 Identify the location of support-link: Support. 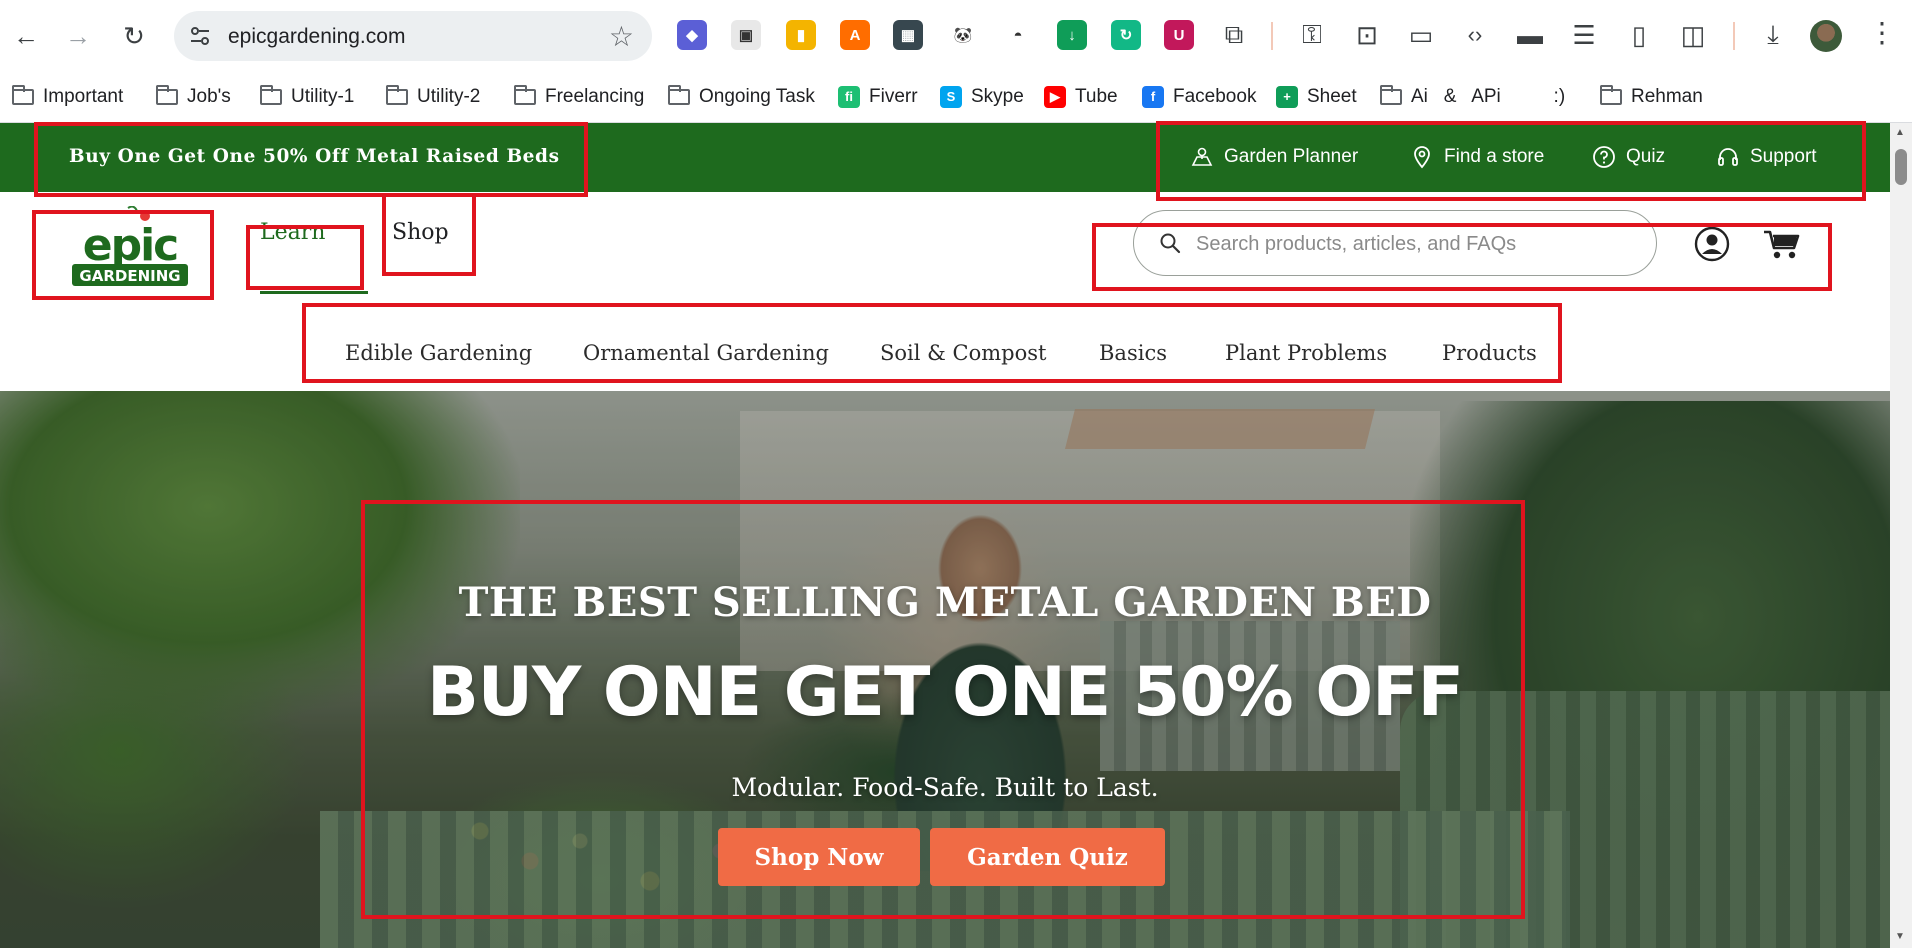
(1766, 157).